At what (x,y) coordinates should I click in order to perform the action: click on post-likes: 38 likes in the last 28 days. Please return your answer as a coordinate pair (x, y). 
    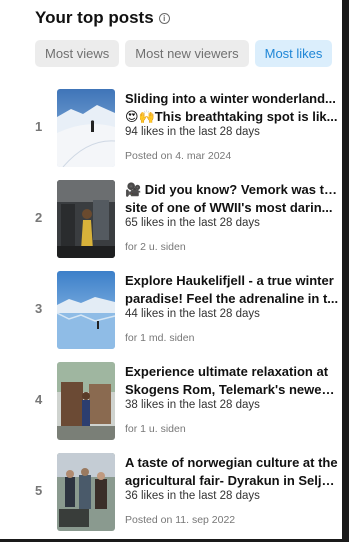
    Looking at the image, I should click on (192, 405).